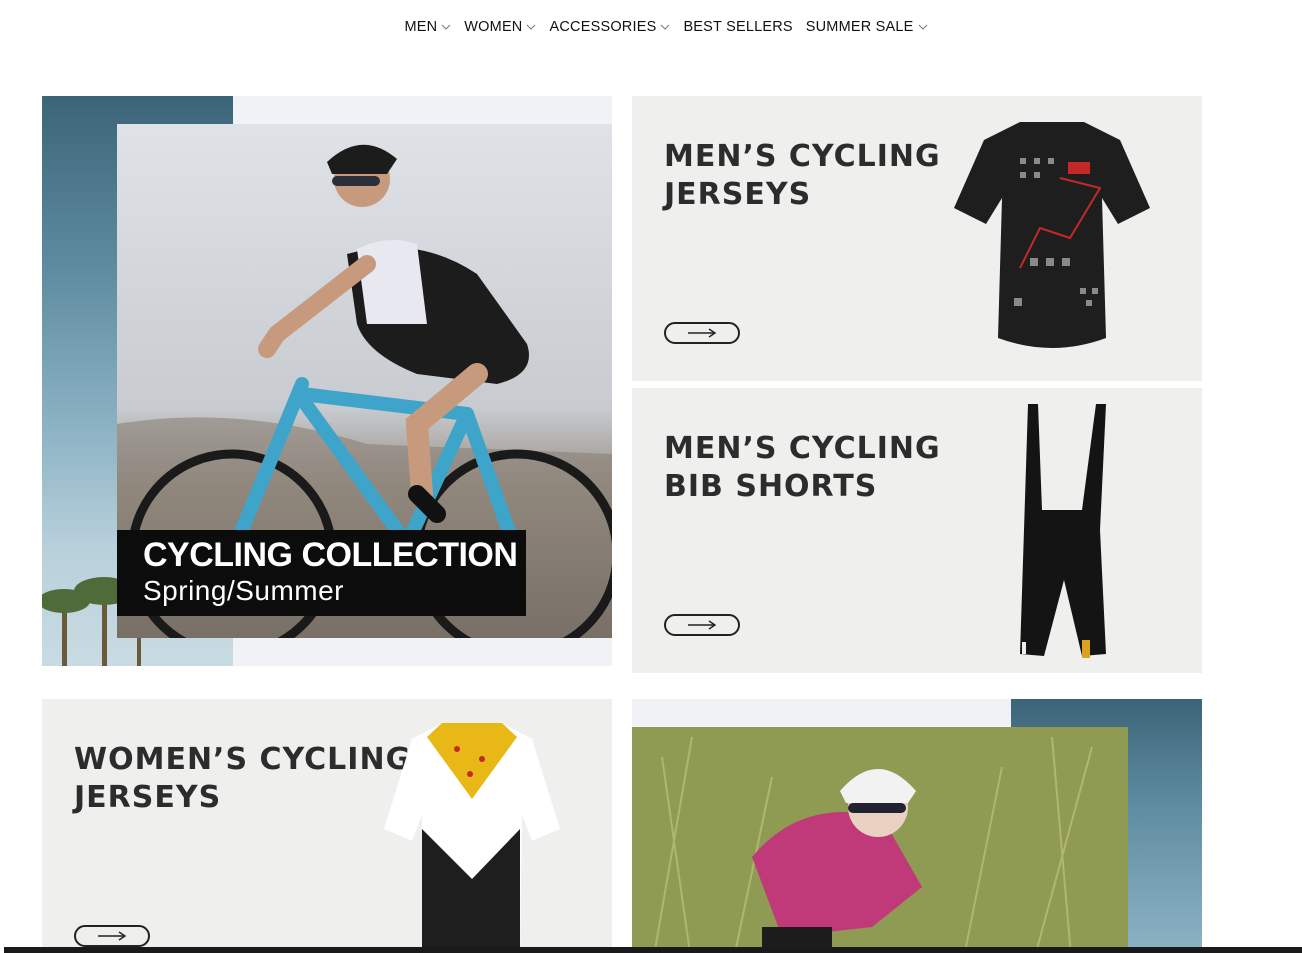 The width and height of the screenshot is (1302, 953). Describe the element at coordinates (330, 555) in the screenshot. I see `hero-title: CYCLING COLLECTION` at that location.